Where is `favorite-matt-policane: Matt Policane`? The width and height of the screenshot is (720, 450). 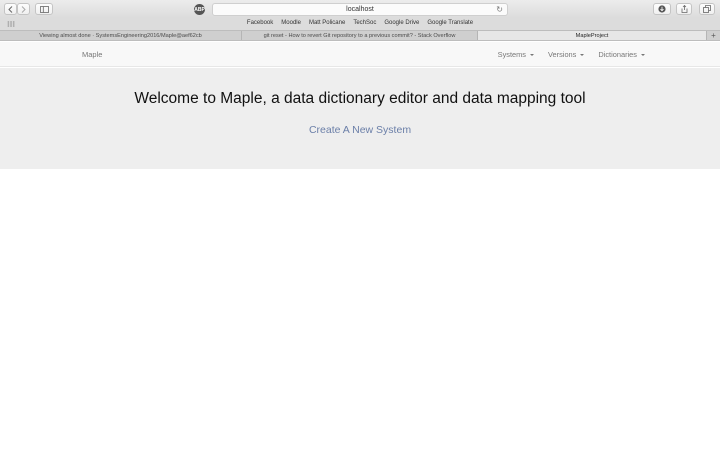 favorite-matt-policane: Matt Policane is located at coordinates (327, 23).